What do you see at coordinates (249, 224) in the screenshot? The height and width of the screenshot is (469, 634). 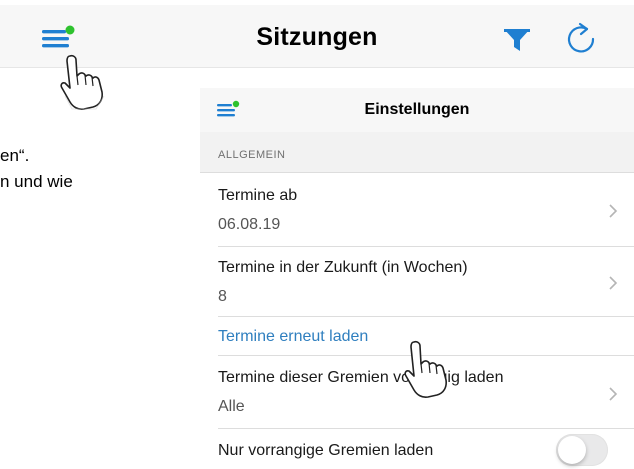 I see `setting-value: 06.08.19` at bounding box center [249, 224].